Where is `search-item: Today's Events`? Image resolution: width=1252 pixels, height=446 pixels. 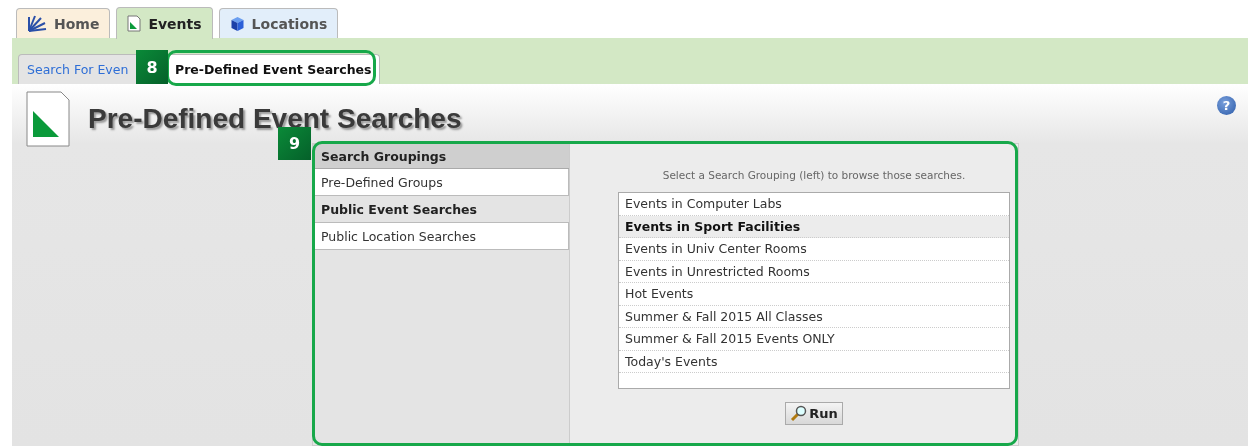
search-item: Today's Events is located at coordinates (814, 361).